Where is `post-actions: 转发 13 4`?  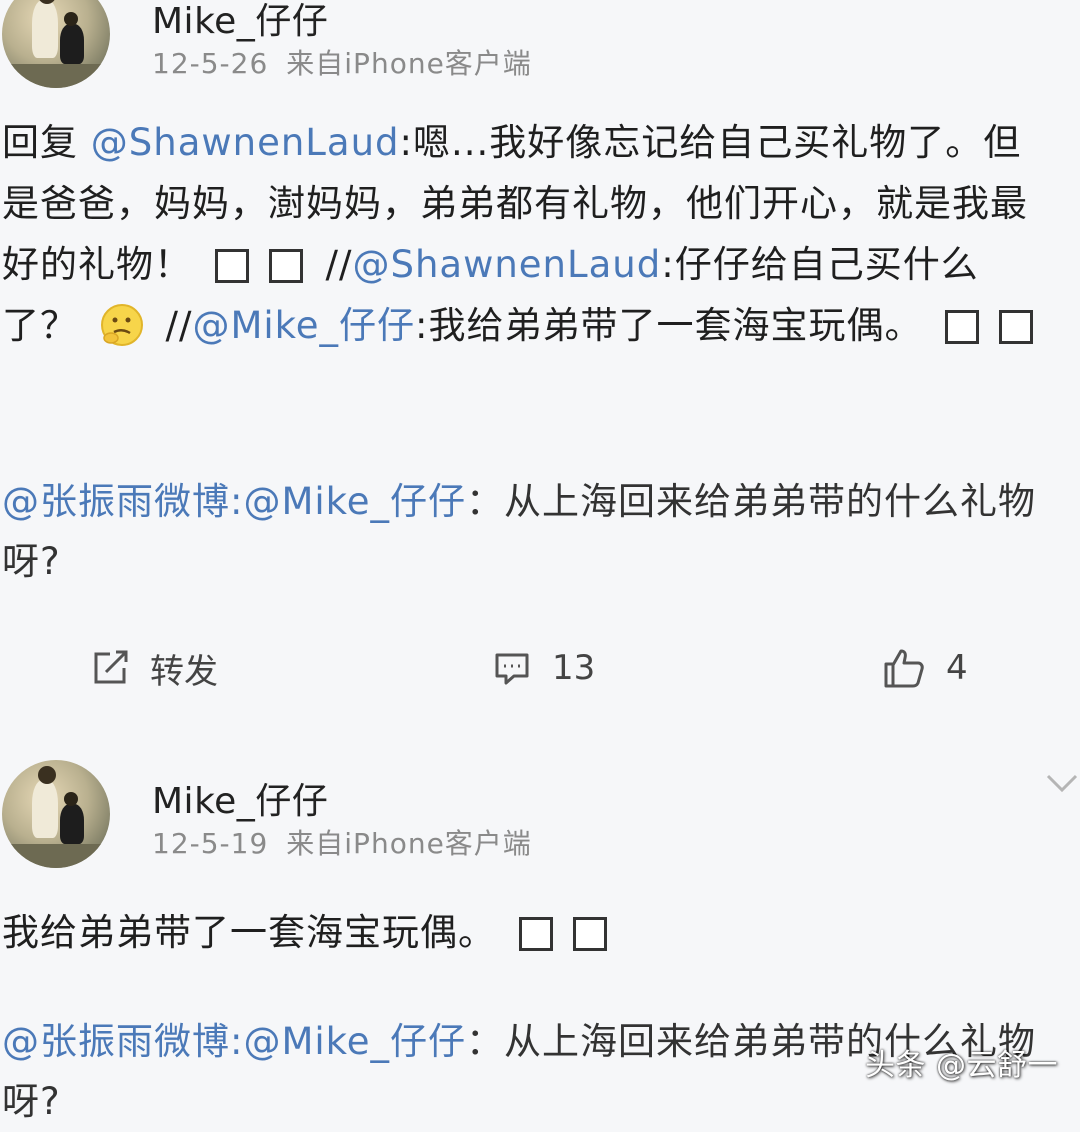
post-actions: 转发 13 4 is located at coordinates (540, 668).